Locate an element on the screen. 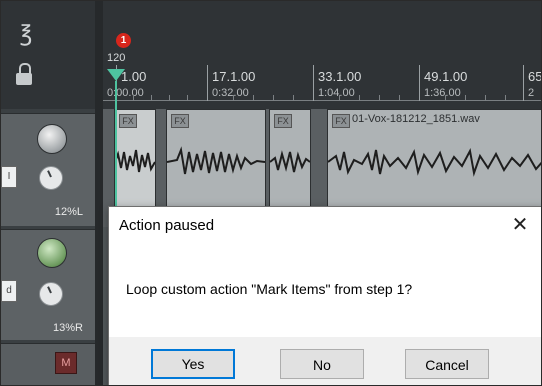  item-name: 01-Vox-181212_1851.wav is located at coordinates (416, 119).